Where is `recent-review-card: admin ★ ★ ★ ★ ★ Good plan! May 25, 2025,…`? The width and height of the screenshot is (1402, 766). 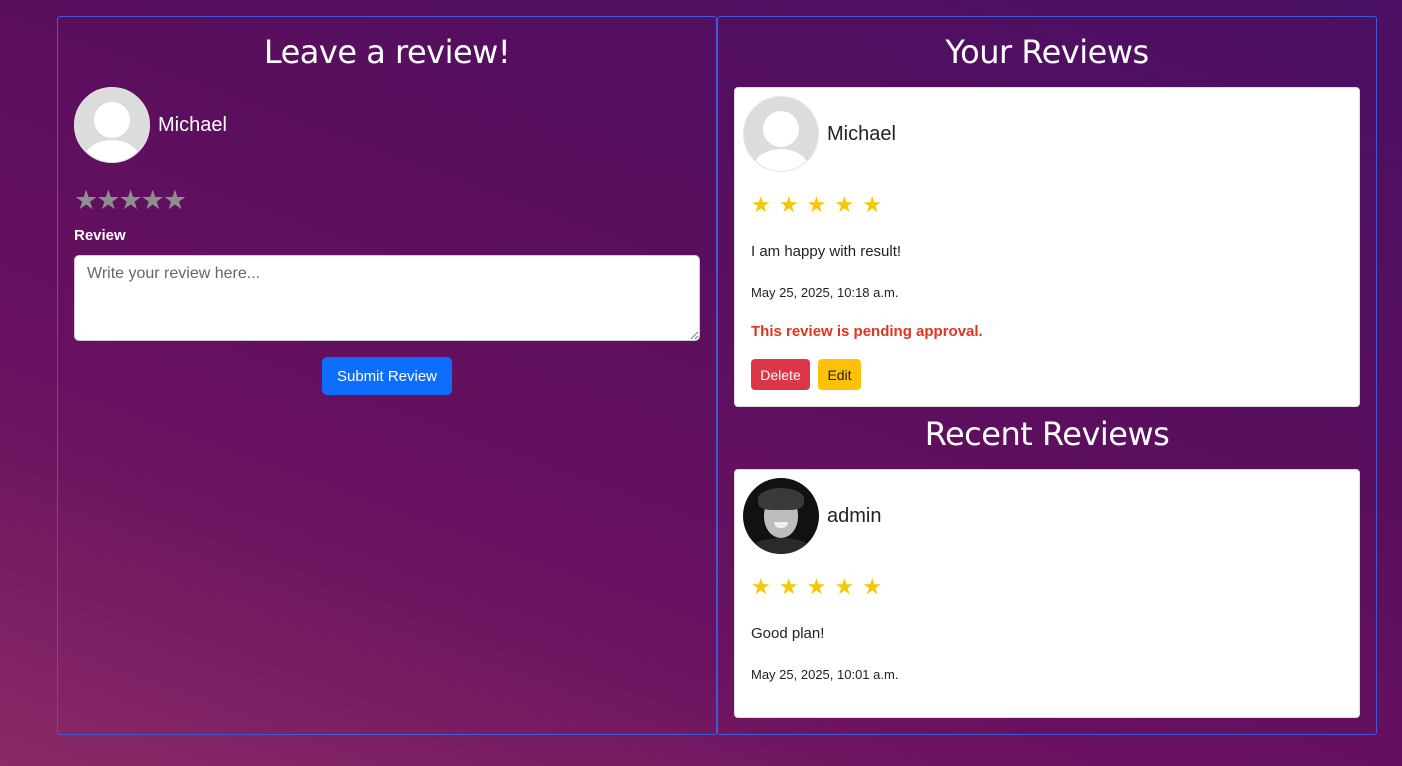
recent-review-card: admin ★ ★ ★ ★ ★ Good plan! May 25, 2025,… is located at coordinates (1047, 593).